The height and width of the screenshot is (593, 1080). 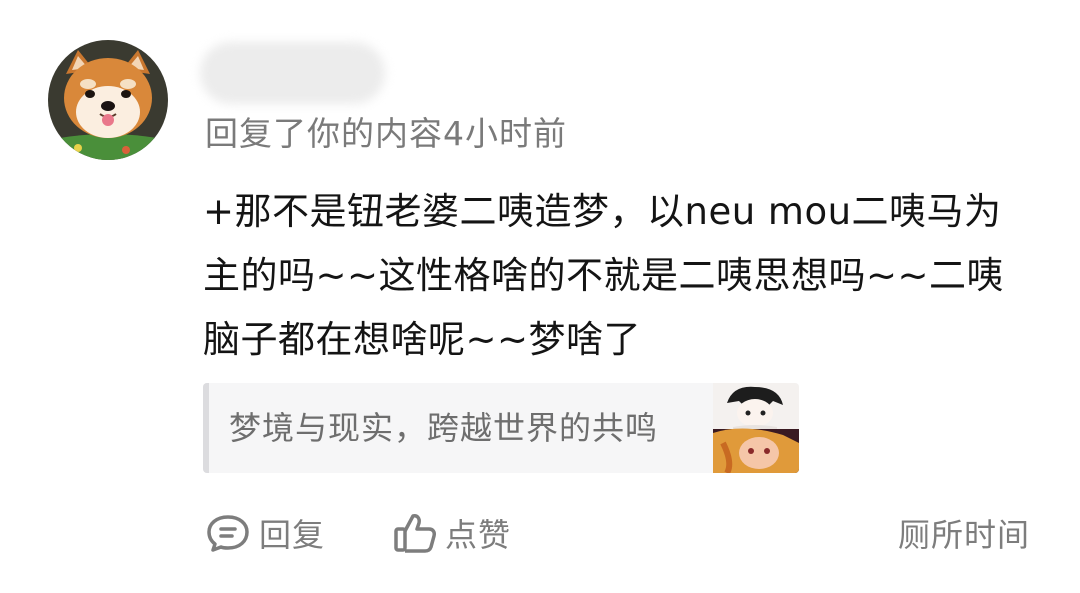 I want to click on quoted-content-title: 梦境与现实，跨越世界的共鸣, so click(x=444, y=428).